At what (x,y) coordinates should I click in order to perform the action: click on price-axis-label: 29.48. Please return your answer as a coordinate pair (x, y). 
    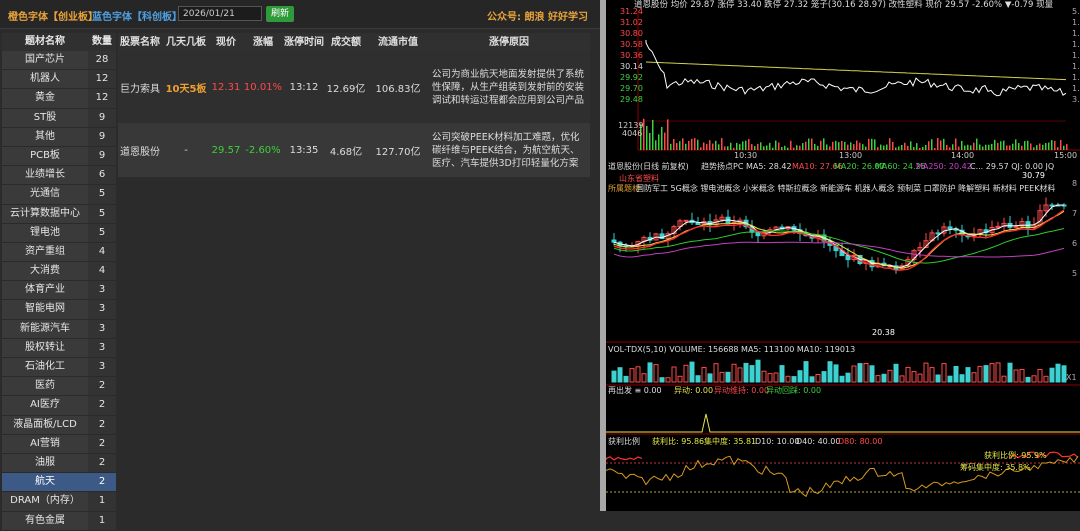
    Looking at the image, I should click on (631, 99).